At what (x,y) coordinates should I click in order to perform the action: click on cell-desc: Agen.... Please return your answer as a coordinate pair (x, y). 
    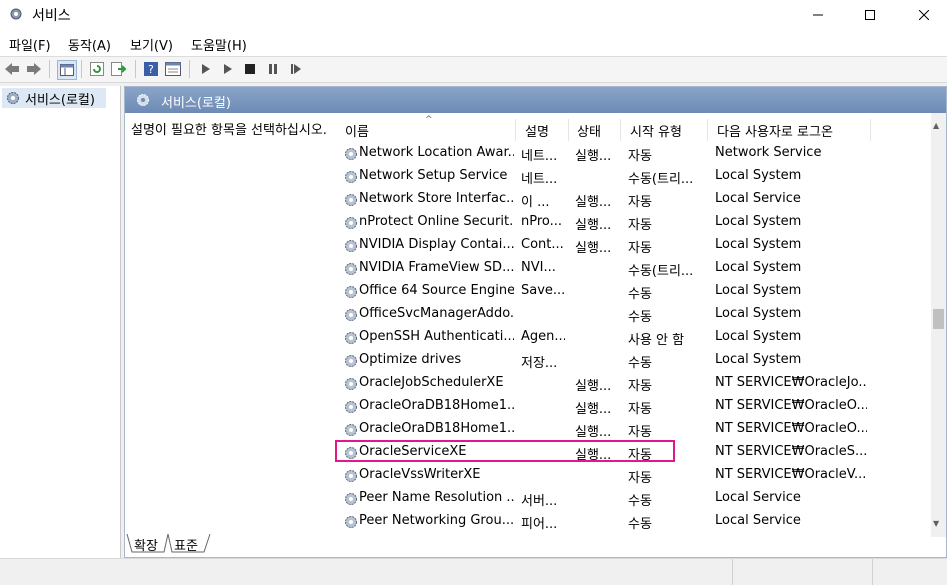
    Looking at the image, I should click on (543, 336).